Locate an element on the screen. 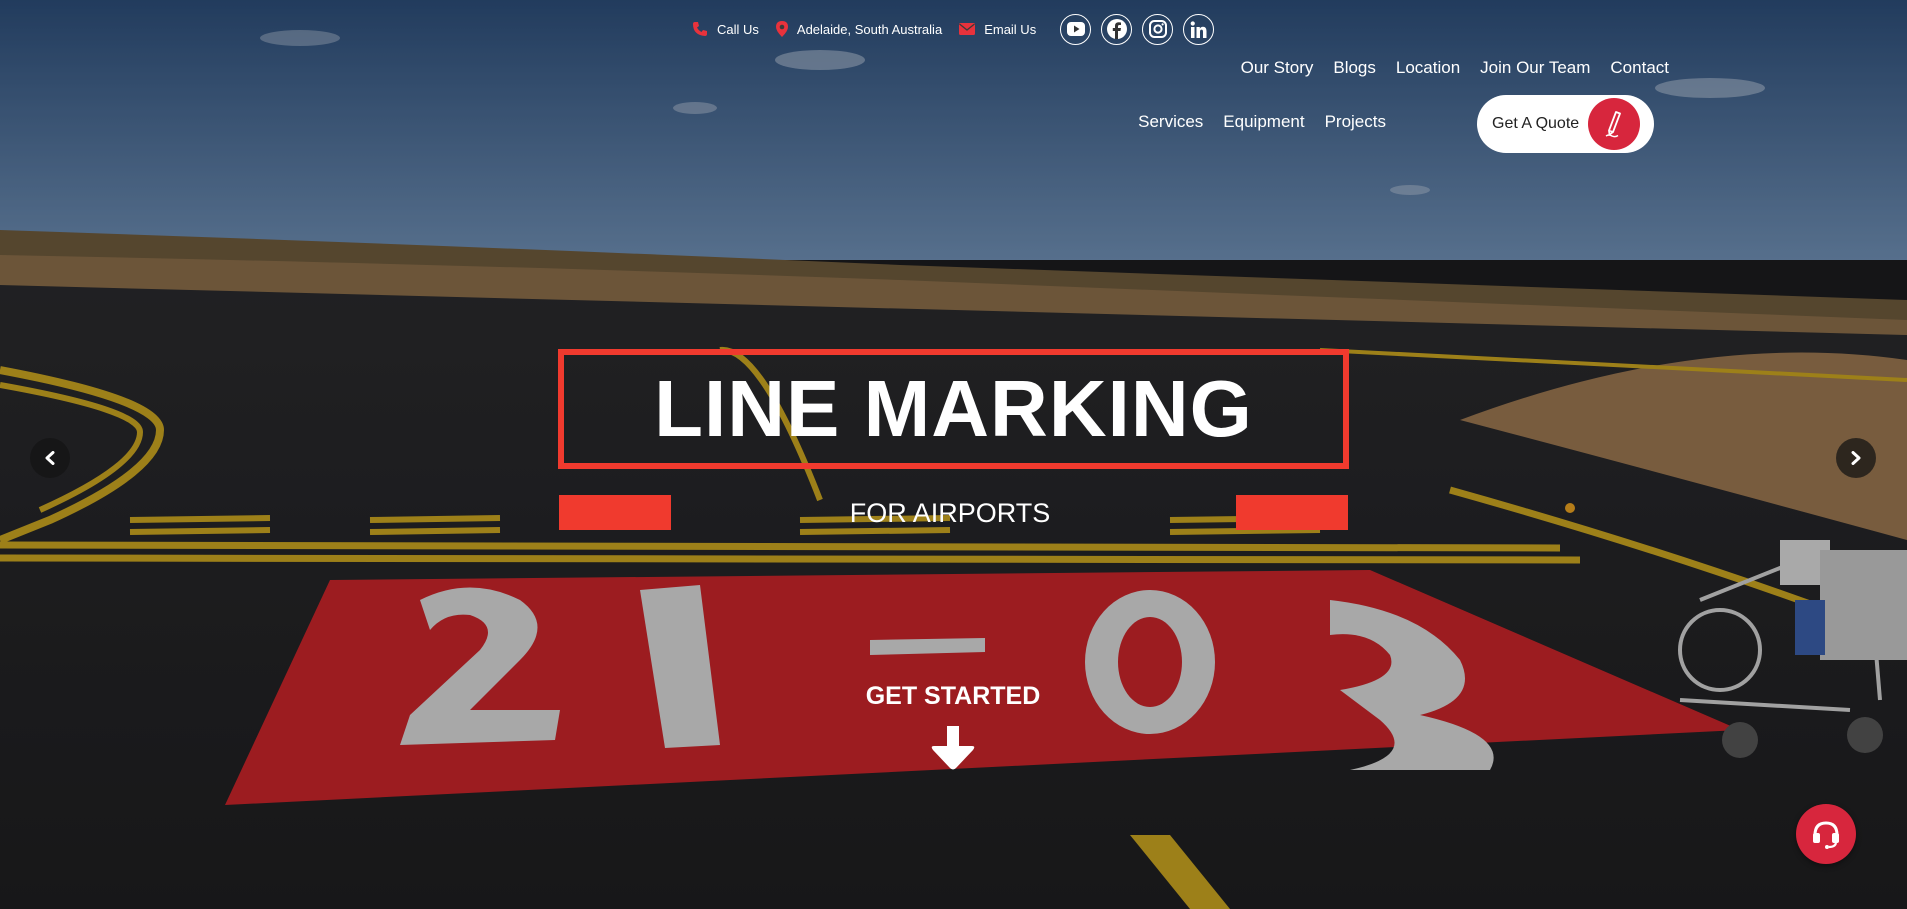  left-accent-bar is located at coordinates (615, 512).